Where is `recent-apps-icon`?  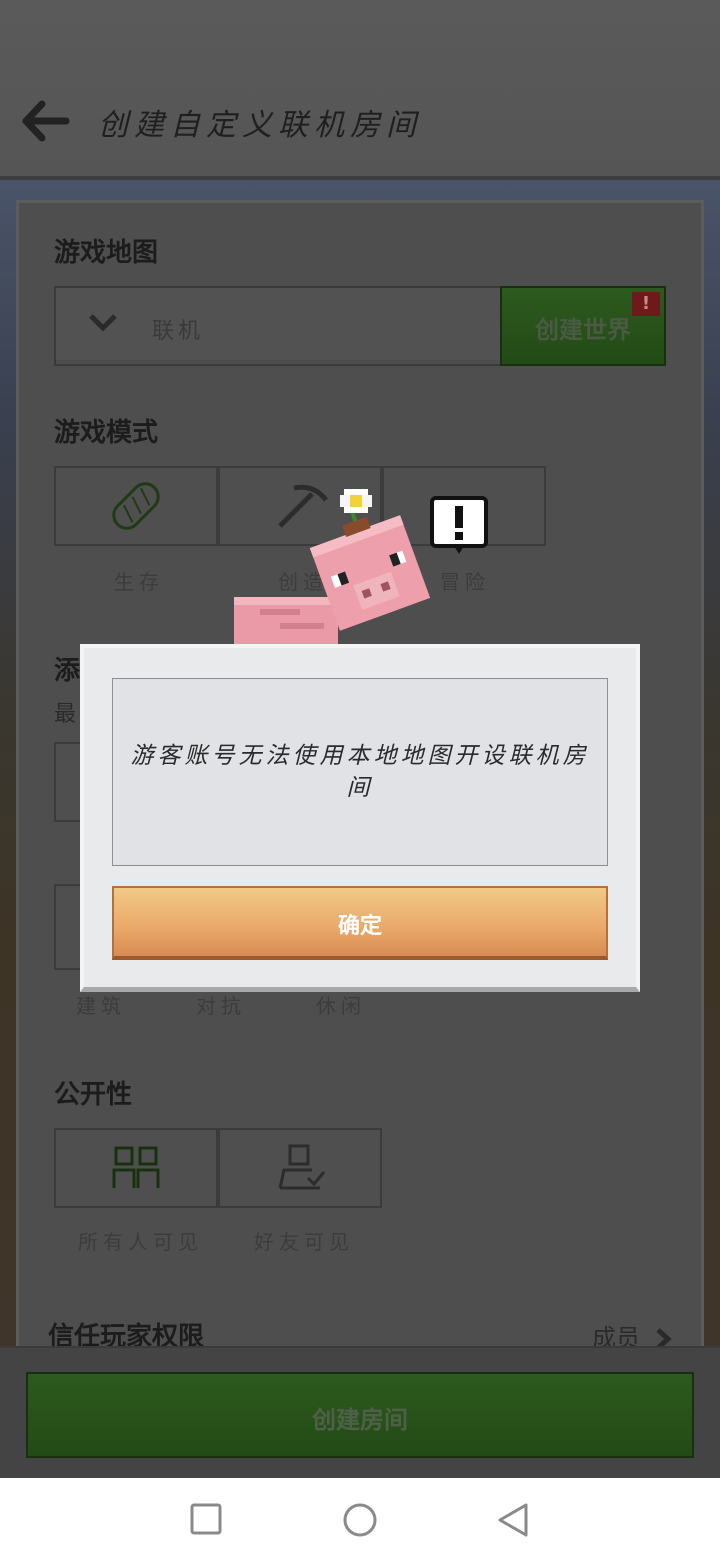 recent-apps-icon is located at coordinates (206, 1519).